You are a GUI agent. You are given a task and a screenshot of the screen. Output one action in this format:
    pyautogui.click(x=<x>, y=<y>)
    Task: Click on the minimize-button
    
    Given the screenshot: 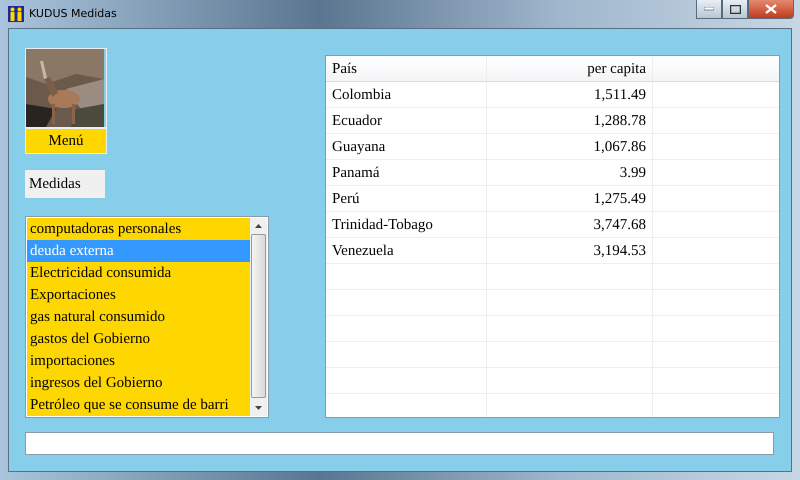 What is the action you would take?
    pyautogui.click(x=709, y=9)
    